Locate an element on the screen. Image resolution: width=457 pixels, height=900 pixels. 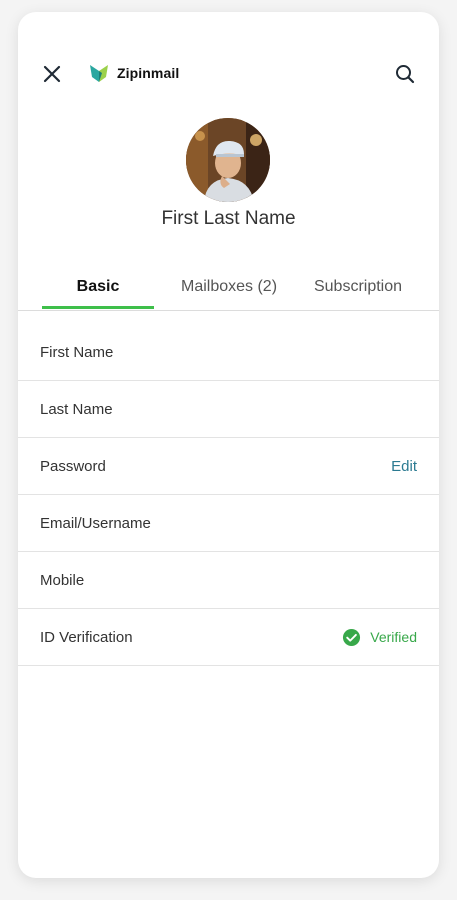
mobile-label: Mobile is located at coordinates (62, 580).